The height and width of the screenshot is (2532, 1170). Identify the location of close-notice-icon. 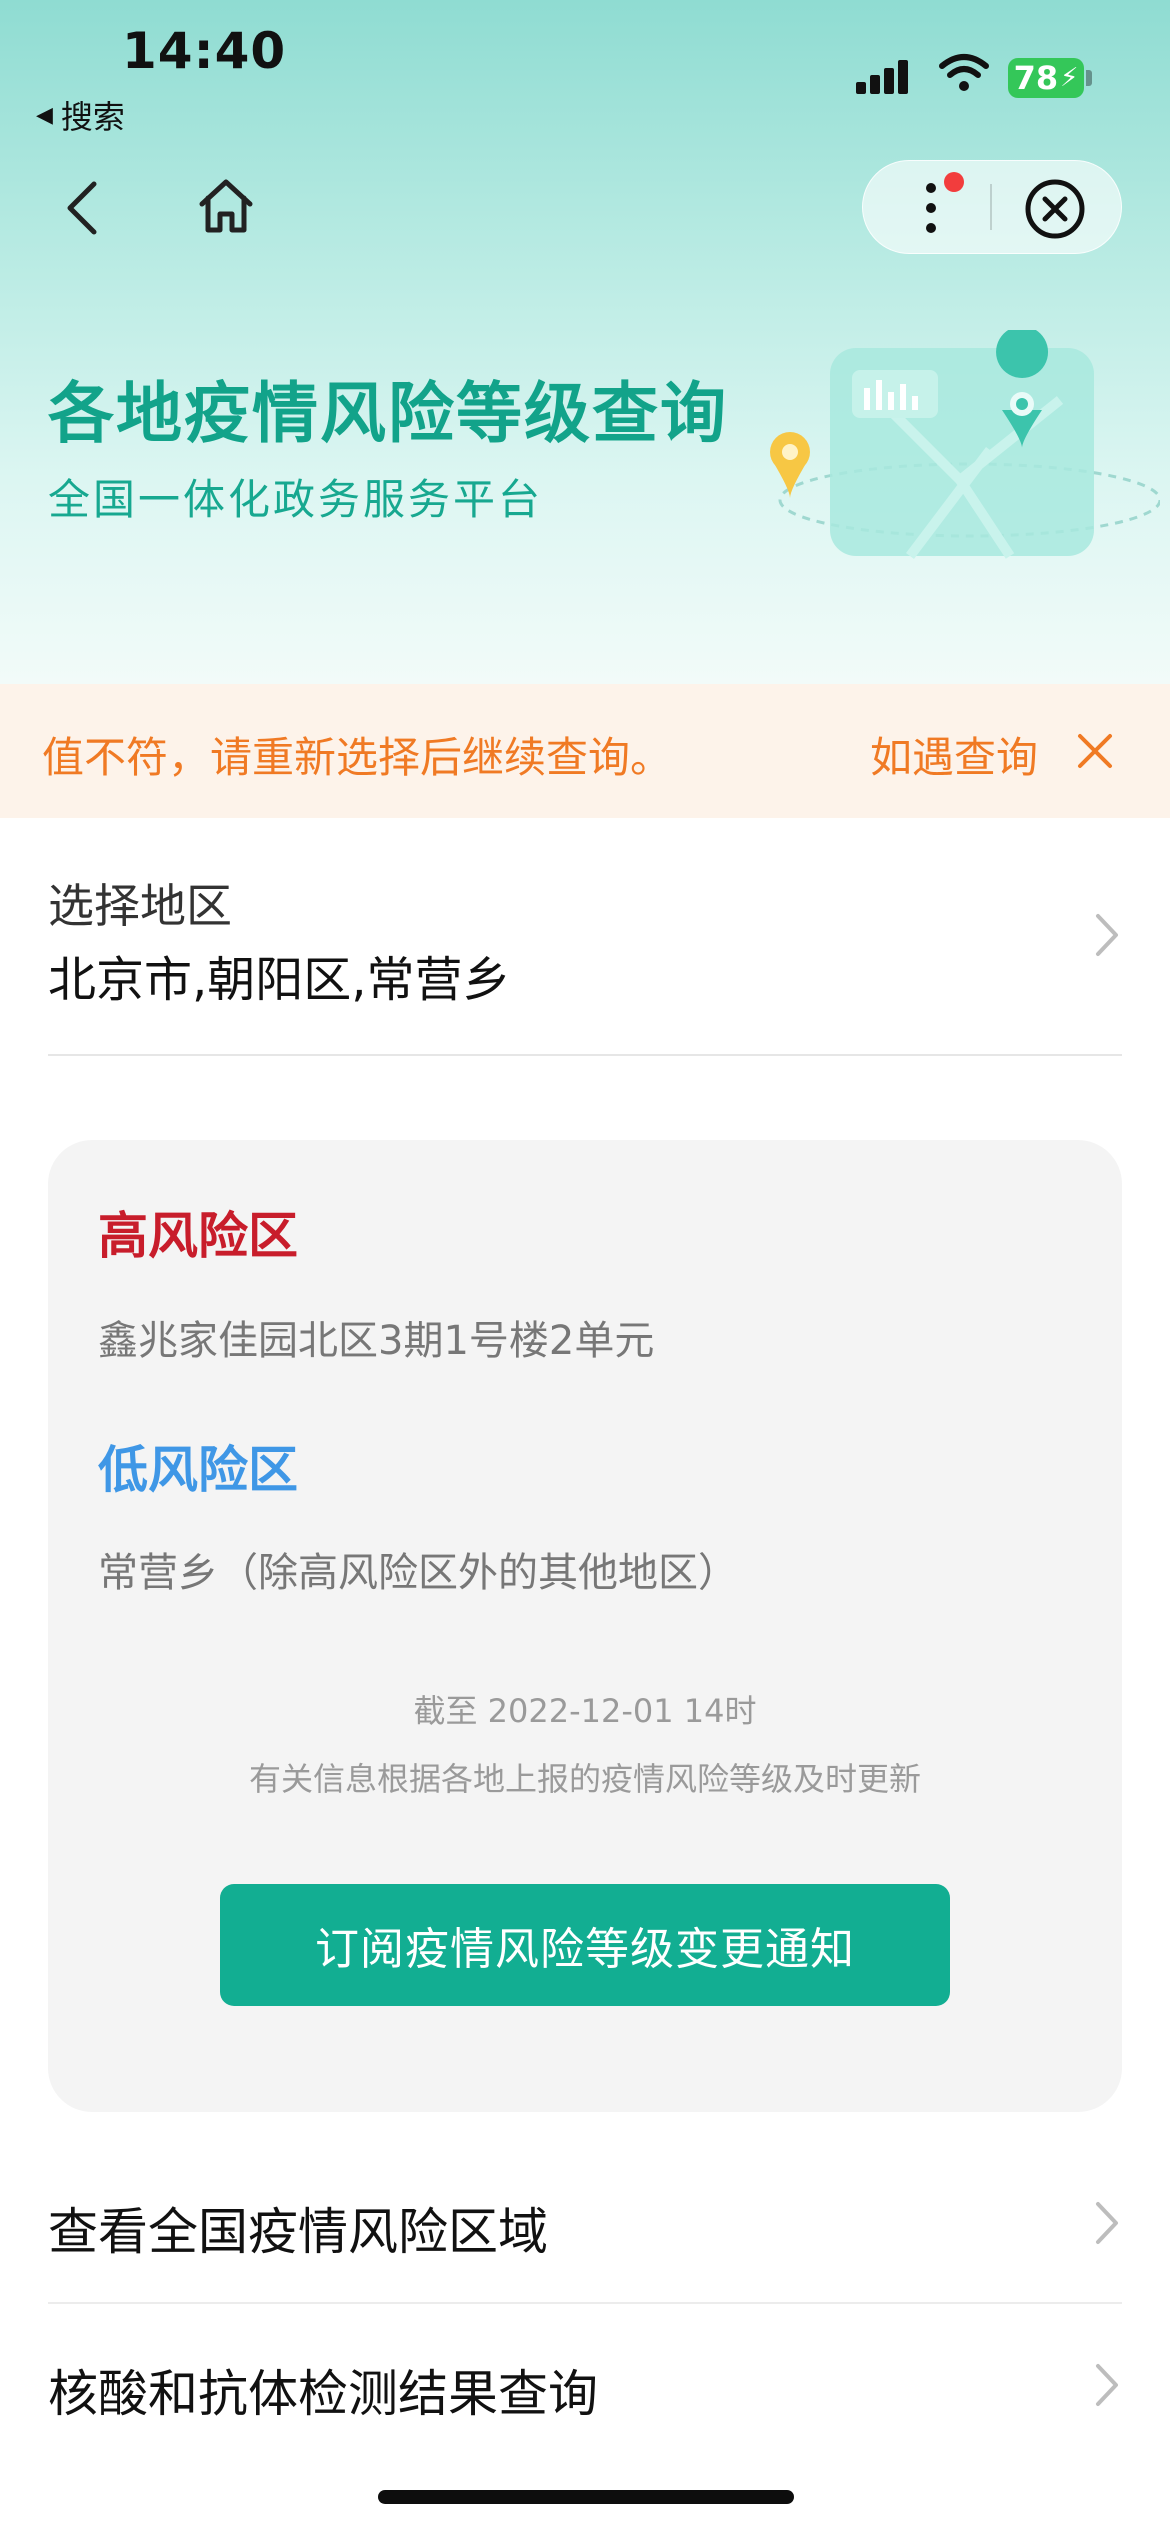
(1095, 751).